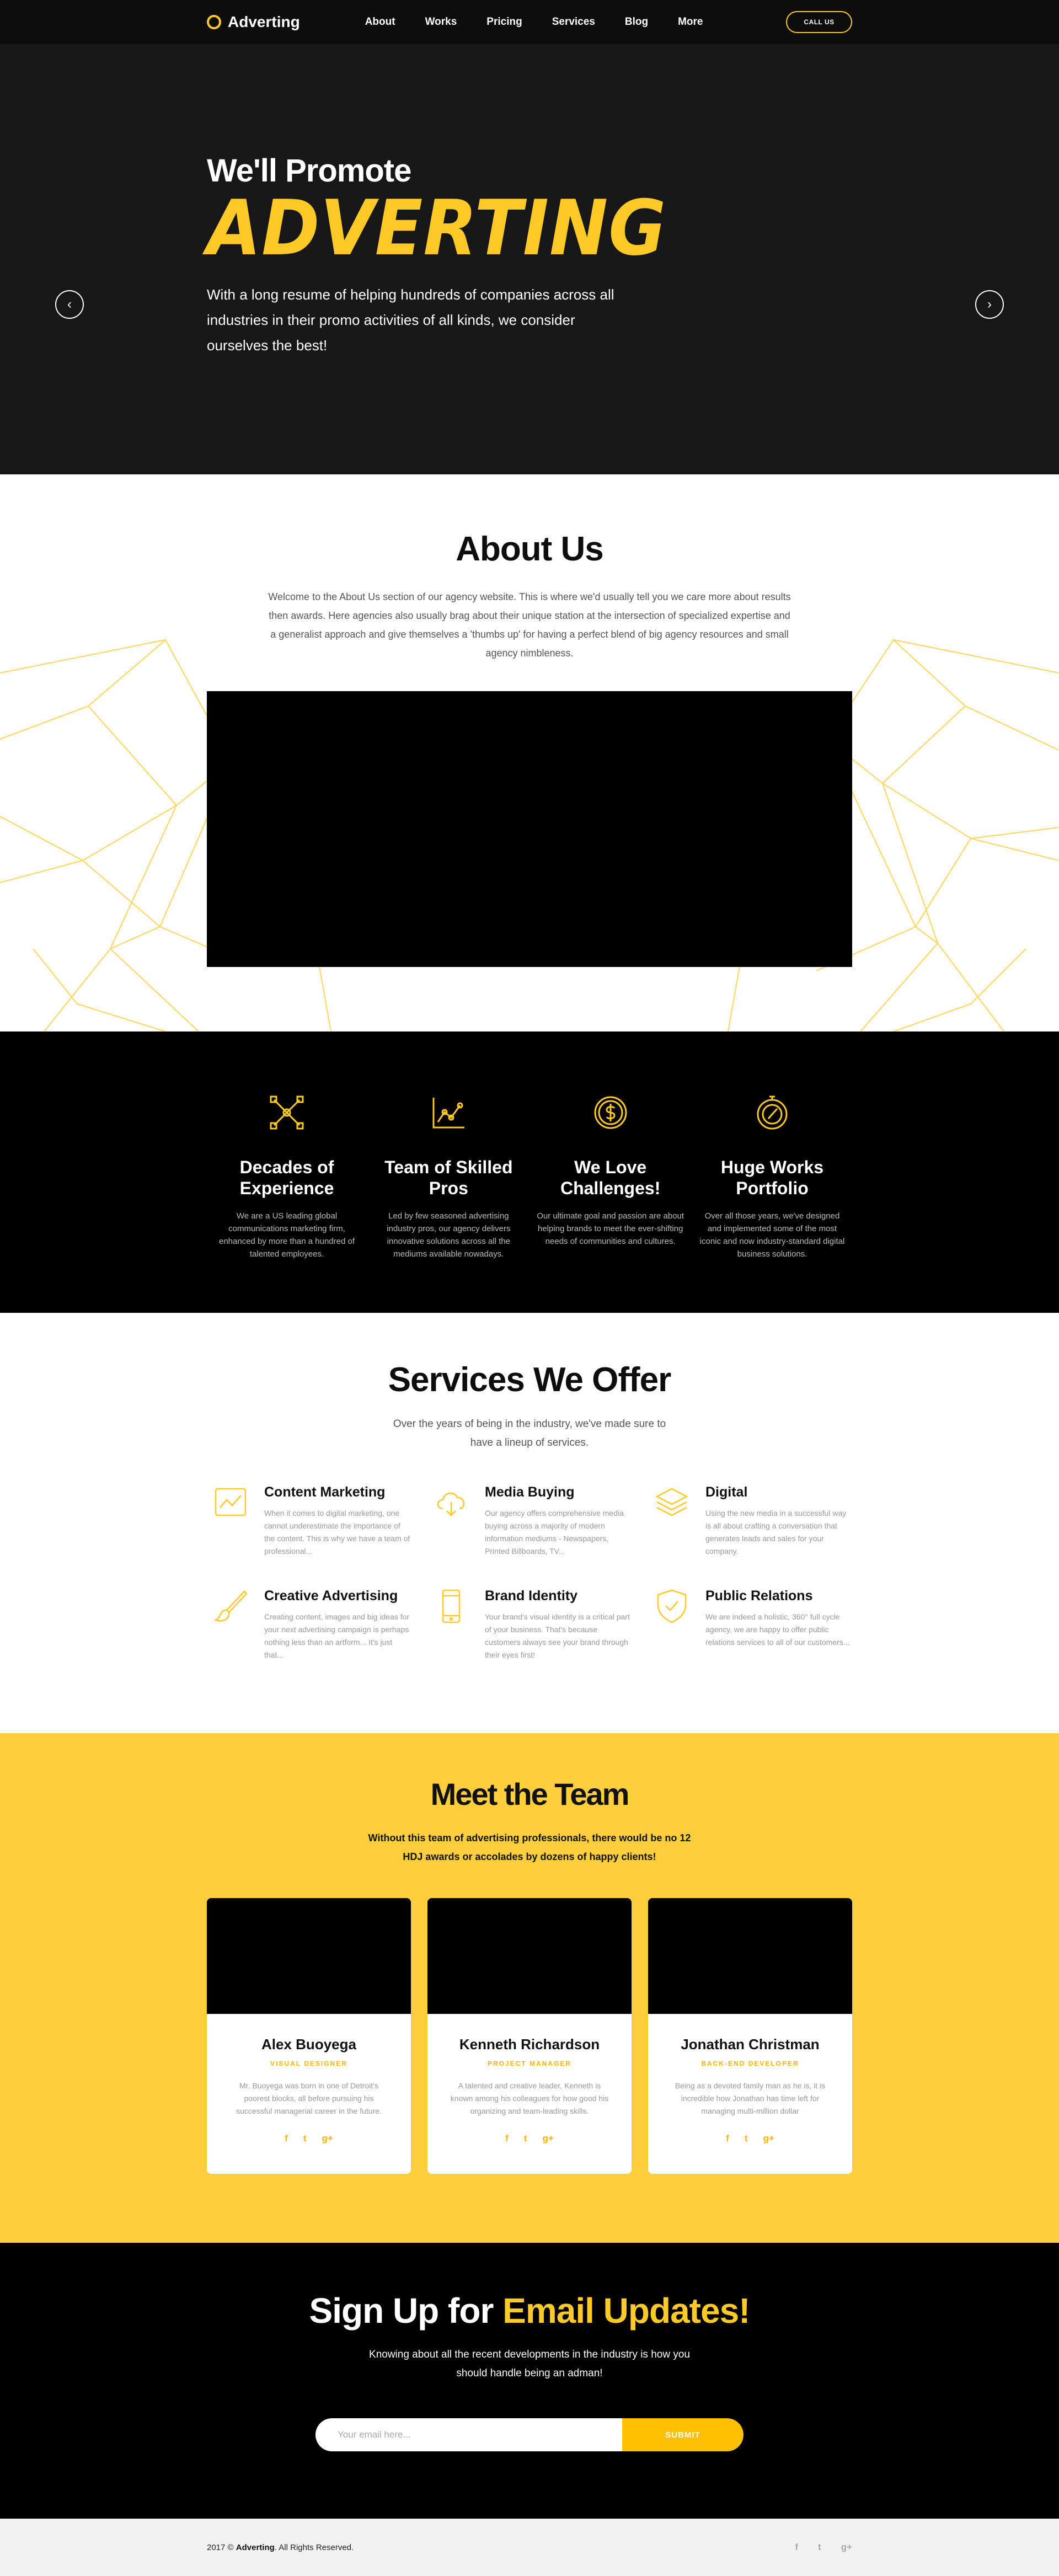 The image size is (1059, 2576). I want to click on newsletter-form: SUBMIT, so click(529, 2434).